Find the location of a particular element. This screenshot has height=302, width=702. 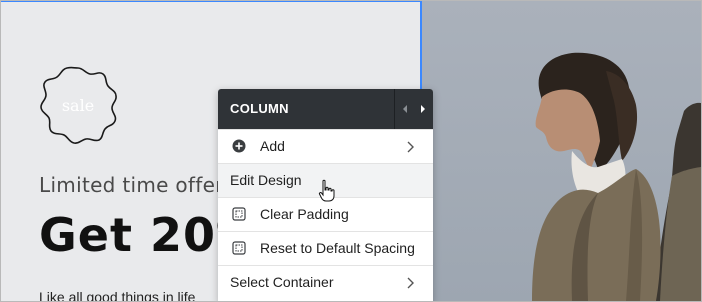

padding-icon is located at coordinates (239, 214).